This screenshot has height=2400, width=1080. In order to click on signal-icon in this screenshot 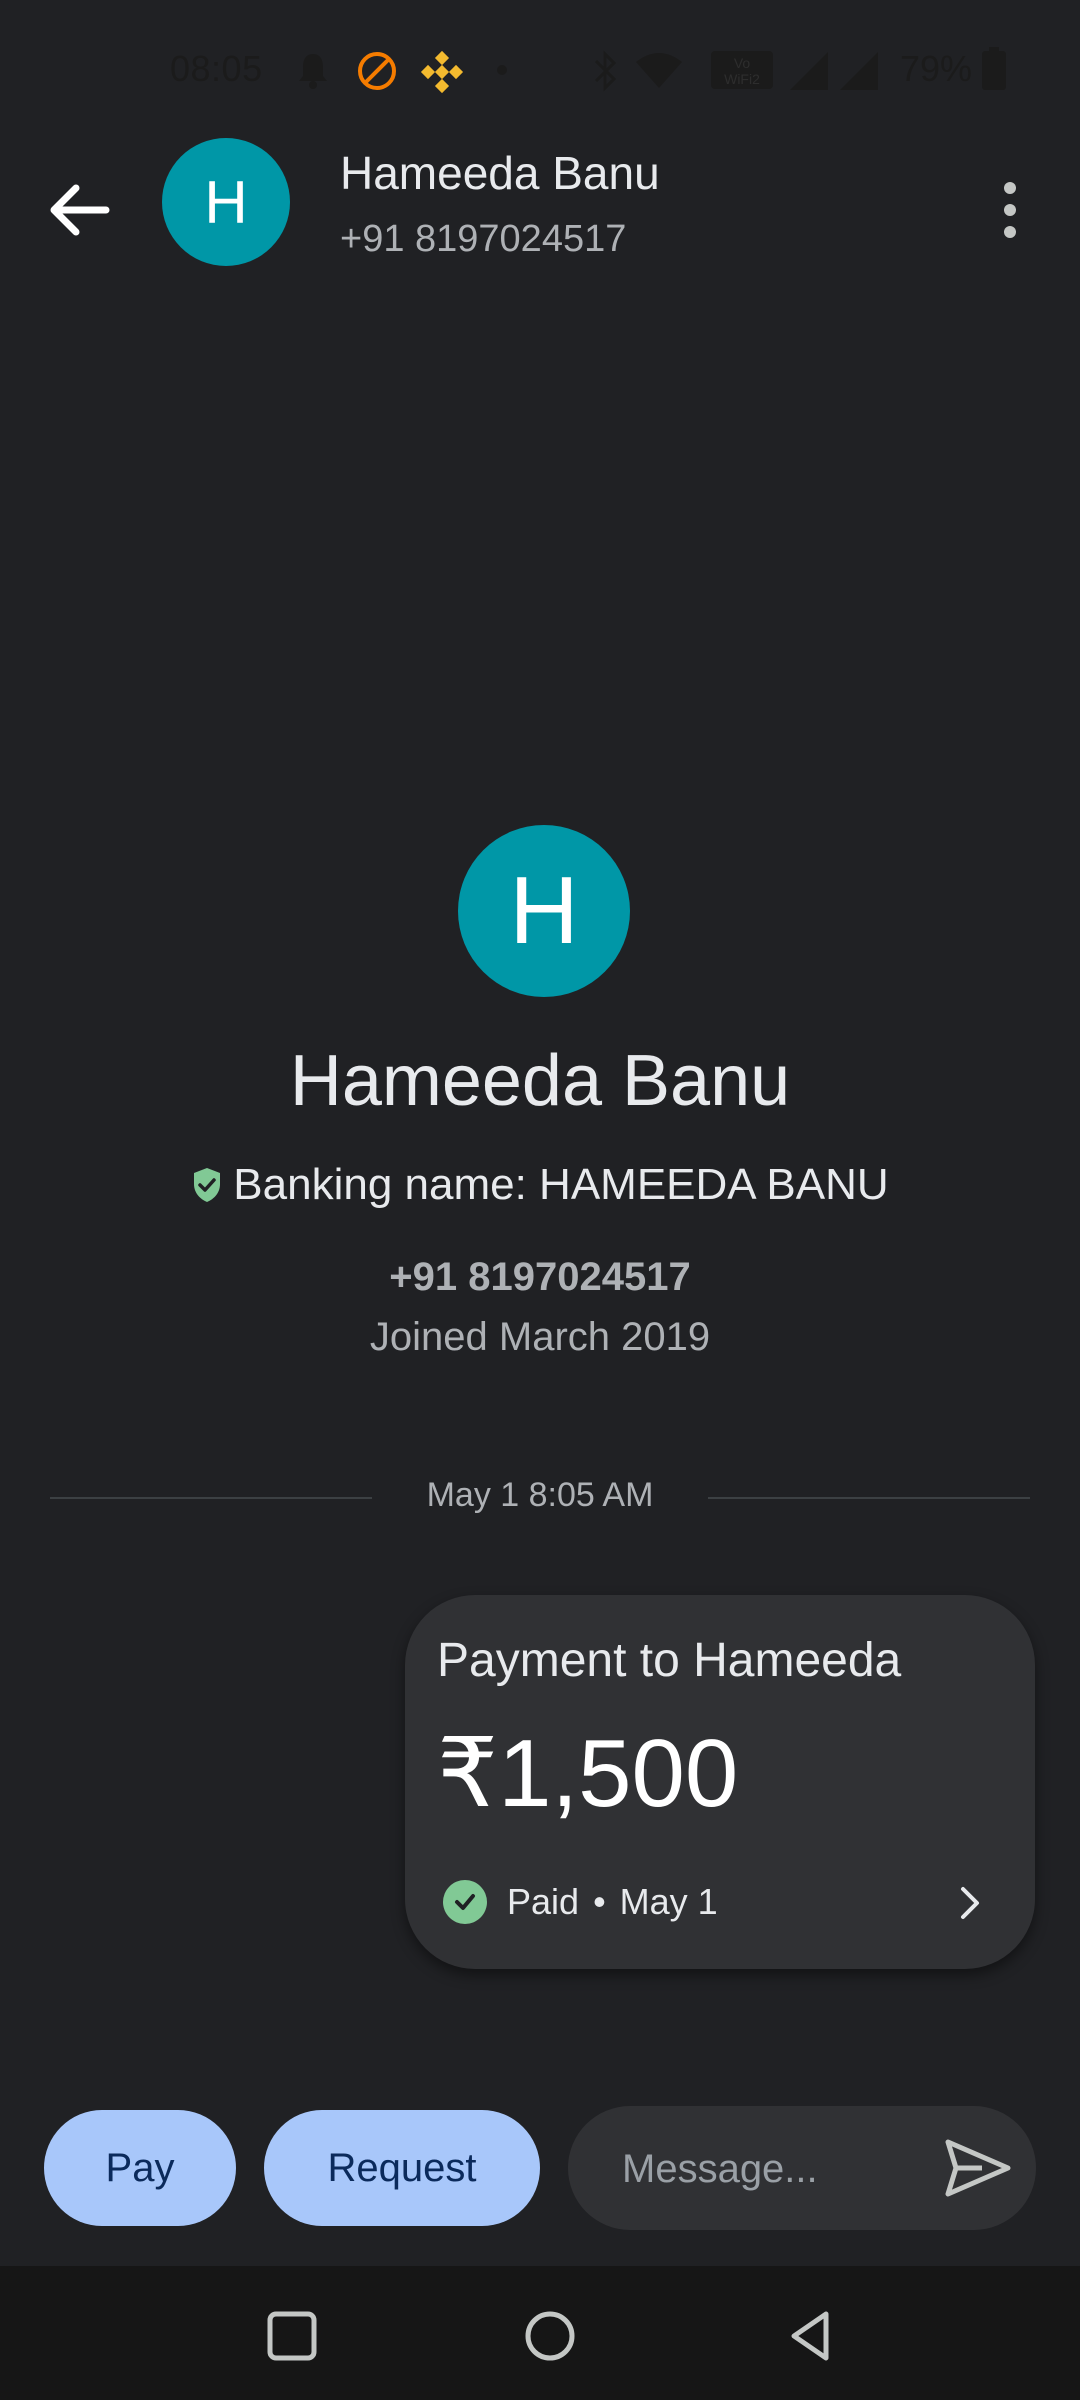, I will do `click(859, 71)`.